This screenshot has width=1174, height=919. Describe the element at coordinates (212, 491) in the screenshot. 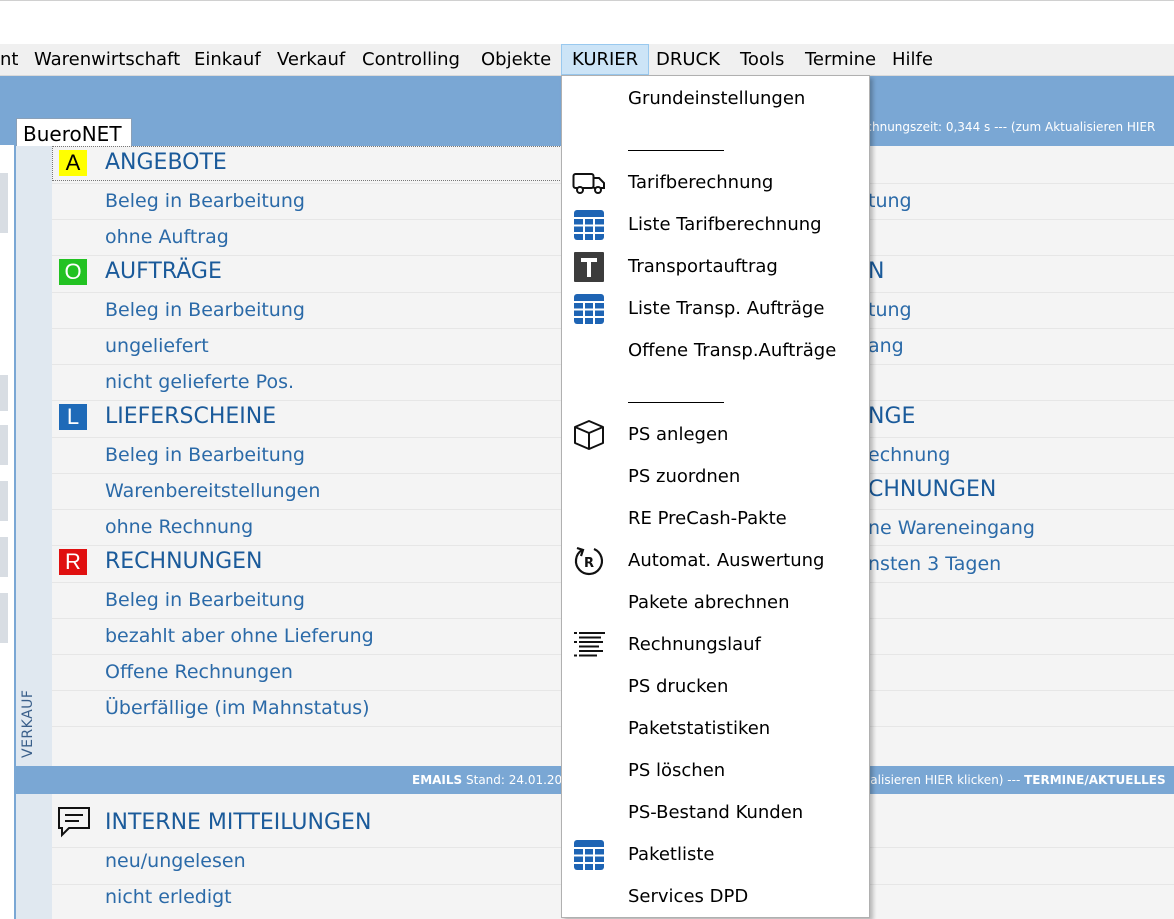

I see `link-lieferscheine-warenbereit: Warenbereitstellungen` at that location.